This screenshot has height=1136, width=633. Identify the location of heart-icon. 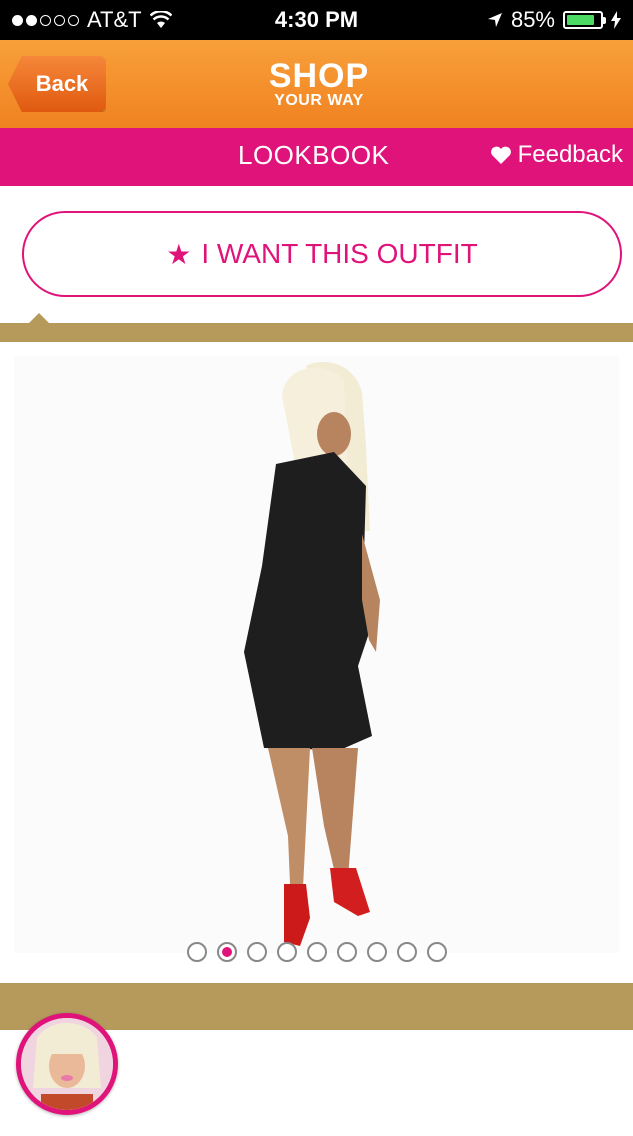
(500, 155).